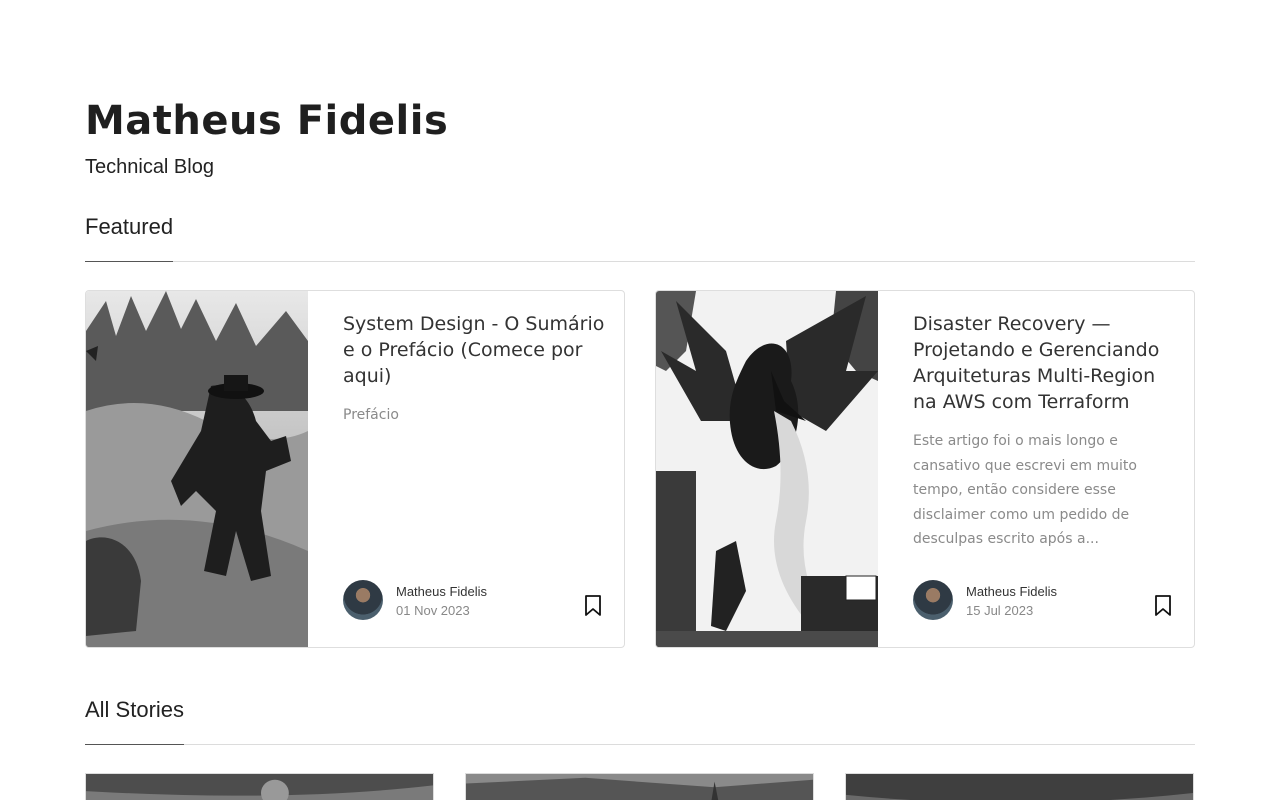 The height and width of the screenshot is (800, 1280). I want to click on post-date: 01 Nov 2023, so click(433, 610).